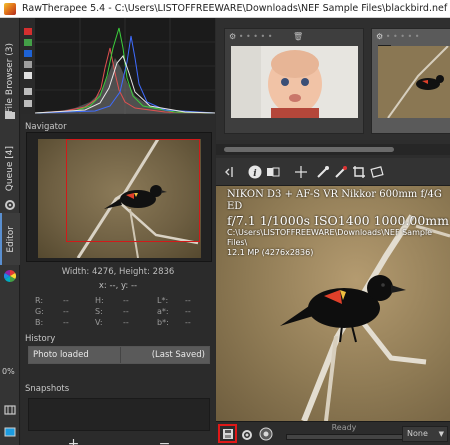 This screenshot has width=450, height=445. What do you see at coordinates (126, 311) in the screenshot?
I see `readout-s-value: --` at bounding box center [126, 311].